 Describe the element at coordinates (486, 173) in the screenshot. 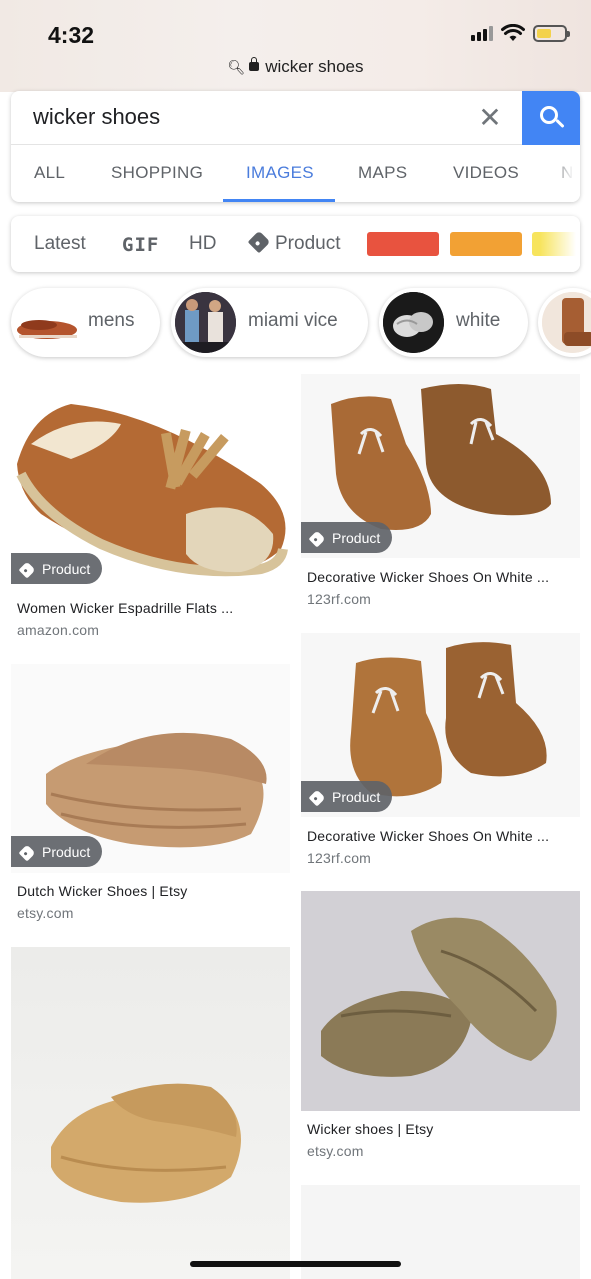

I see `tab-videos: VIDEOS` at that location.